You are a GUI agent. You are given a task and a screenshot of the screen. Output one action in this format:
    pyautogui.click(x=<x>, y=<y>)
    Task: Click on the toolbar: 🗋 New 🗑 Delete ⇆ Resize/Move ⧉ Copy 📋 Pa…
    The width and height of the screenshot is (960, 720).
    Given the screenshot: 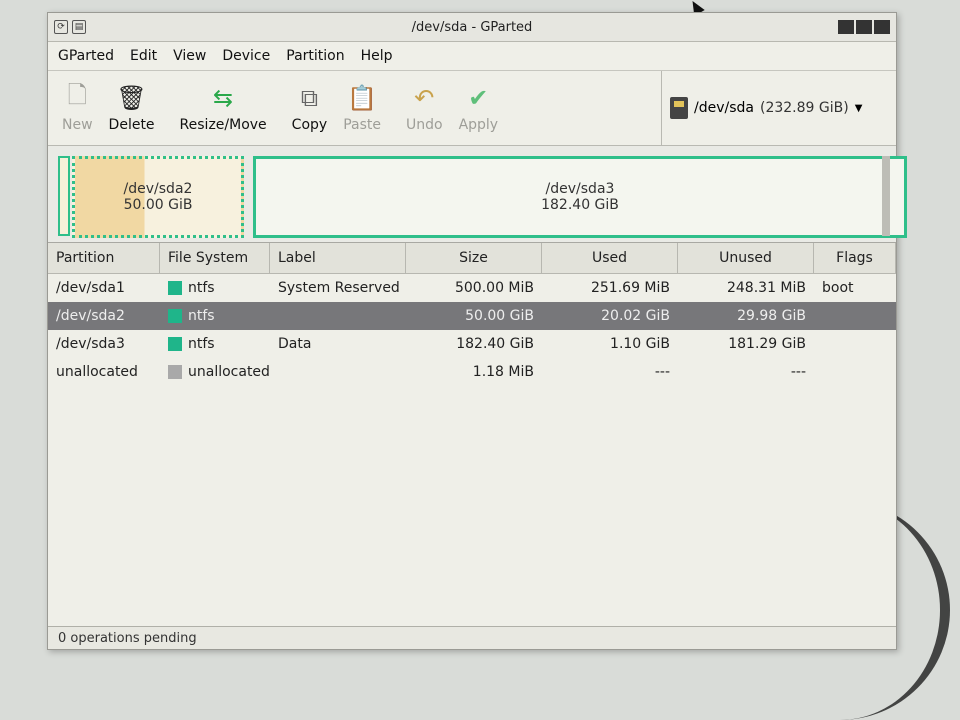 What is the action you would take?
    pyautogui.click(x=472, y=108)
    